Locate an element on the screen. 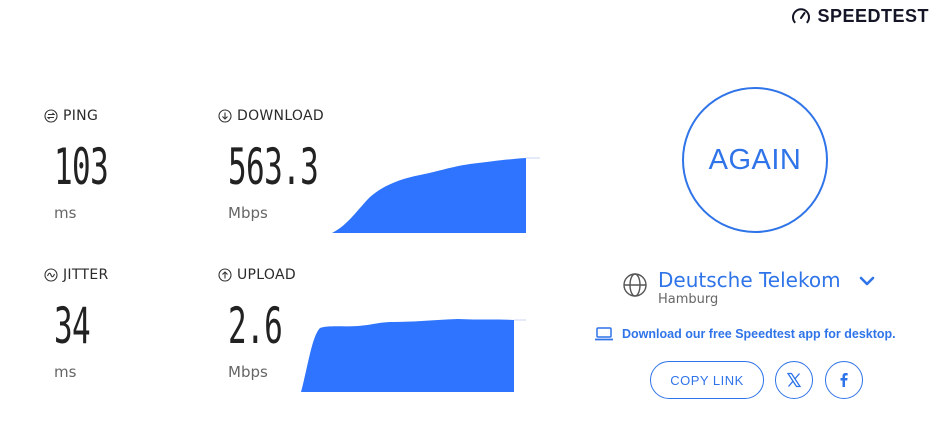 The height and width of the screenshot is (448, 945). ping-unit: ms is located at coordinates (65, 213).